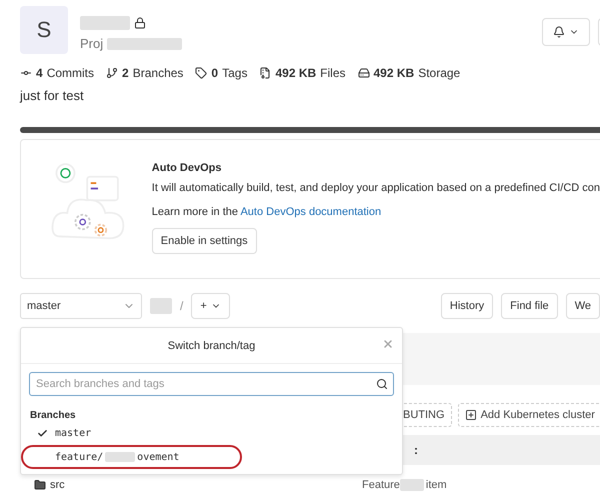  What do you see at coordinates (388, 344) in the screenshot?
I see `close-button` at bounding box center [388, 344].